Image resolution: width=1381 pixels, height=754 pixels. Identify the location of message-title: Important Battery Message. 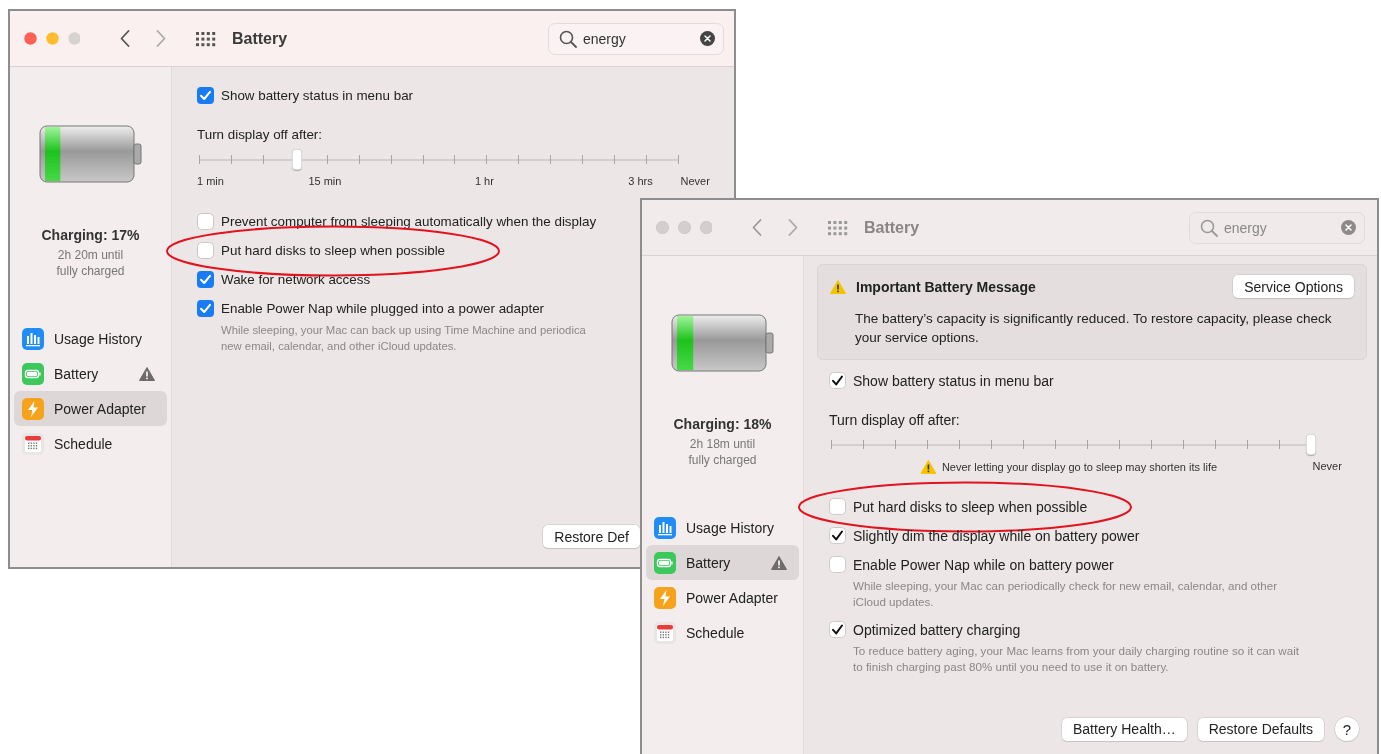
(946, 286).